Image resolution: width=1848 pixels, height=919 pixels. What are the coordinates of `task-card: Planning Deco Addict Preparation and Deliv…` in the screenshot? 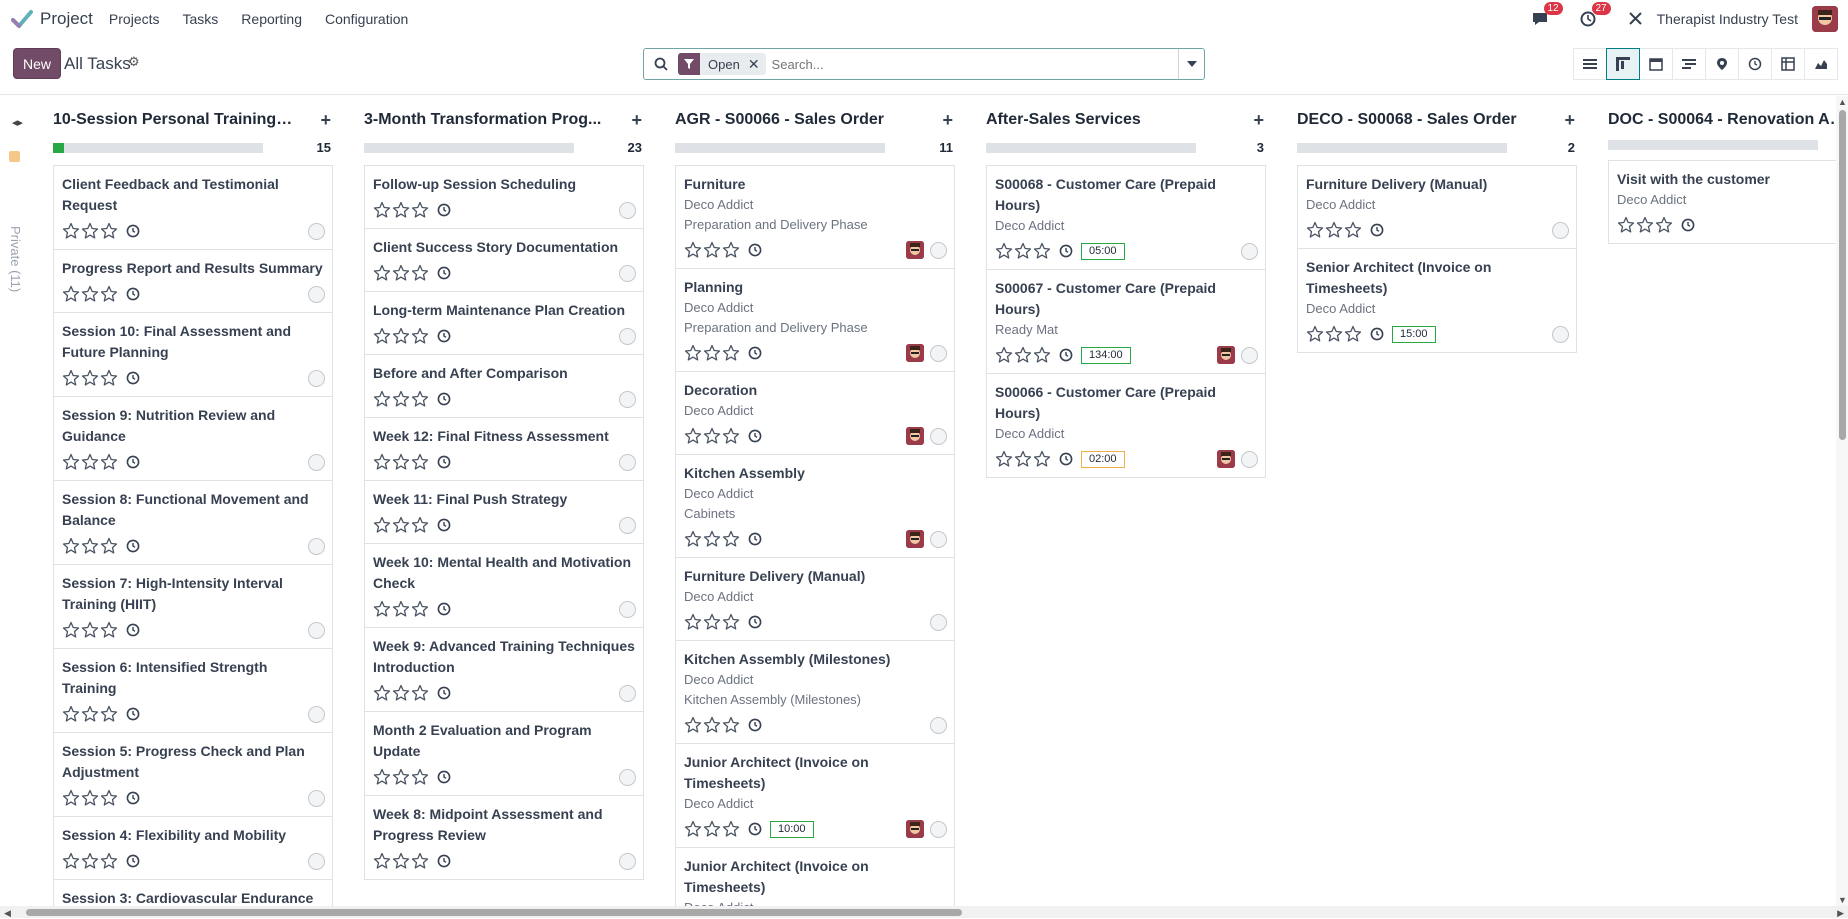 It's located at (815, 320).